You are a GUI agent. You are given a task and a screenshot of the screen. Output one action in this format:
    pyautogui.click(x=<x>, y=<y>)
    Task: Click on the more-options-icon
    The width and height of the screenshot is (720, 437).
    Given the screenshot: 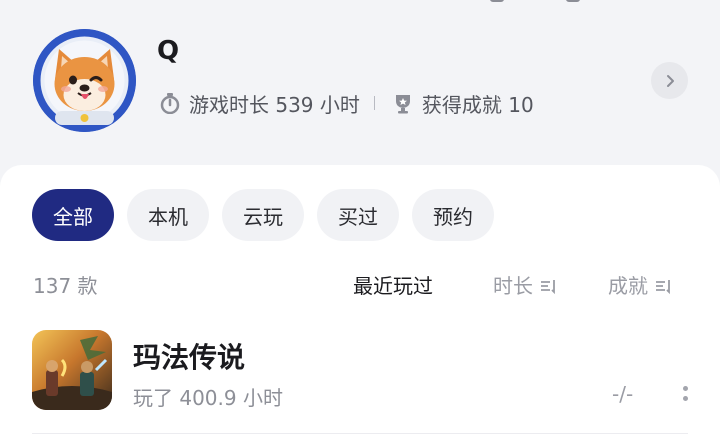 What is the action you would take?
    pyautogui.click(x=685, y=395)
    